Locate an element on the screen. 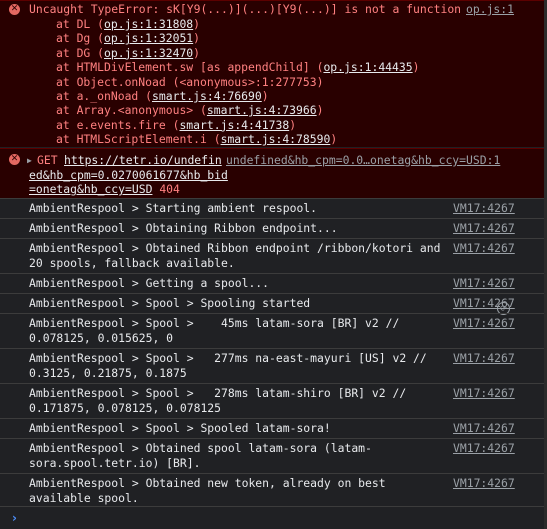 This screenshot has height=529, width=547. stack-frame: at DL (op.js:1:31808) is located at coordinates (128, 24).